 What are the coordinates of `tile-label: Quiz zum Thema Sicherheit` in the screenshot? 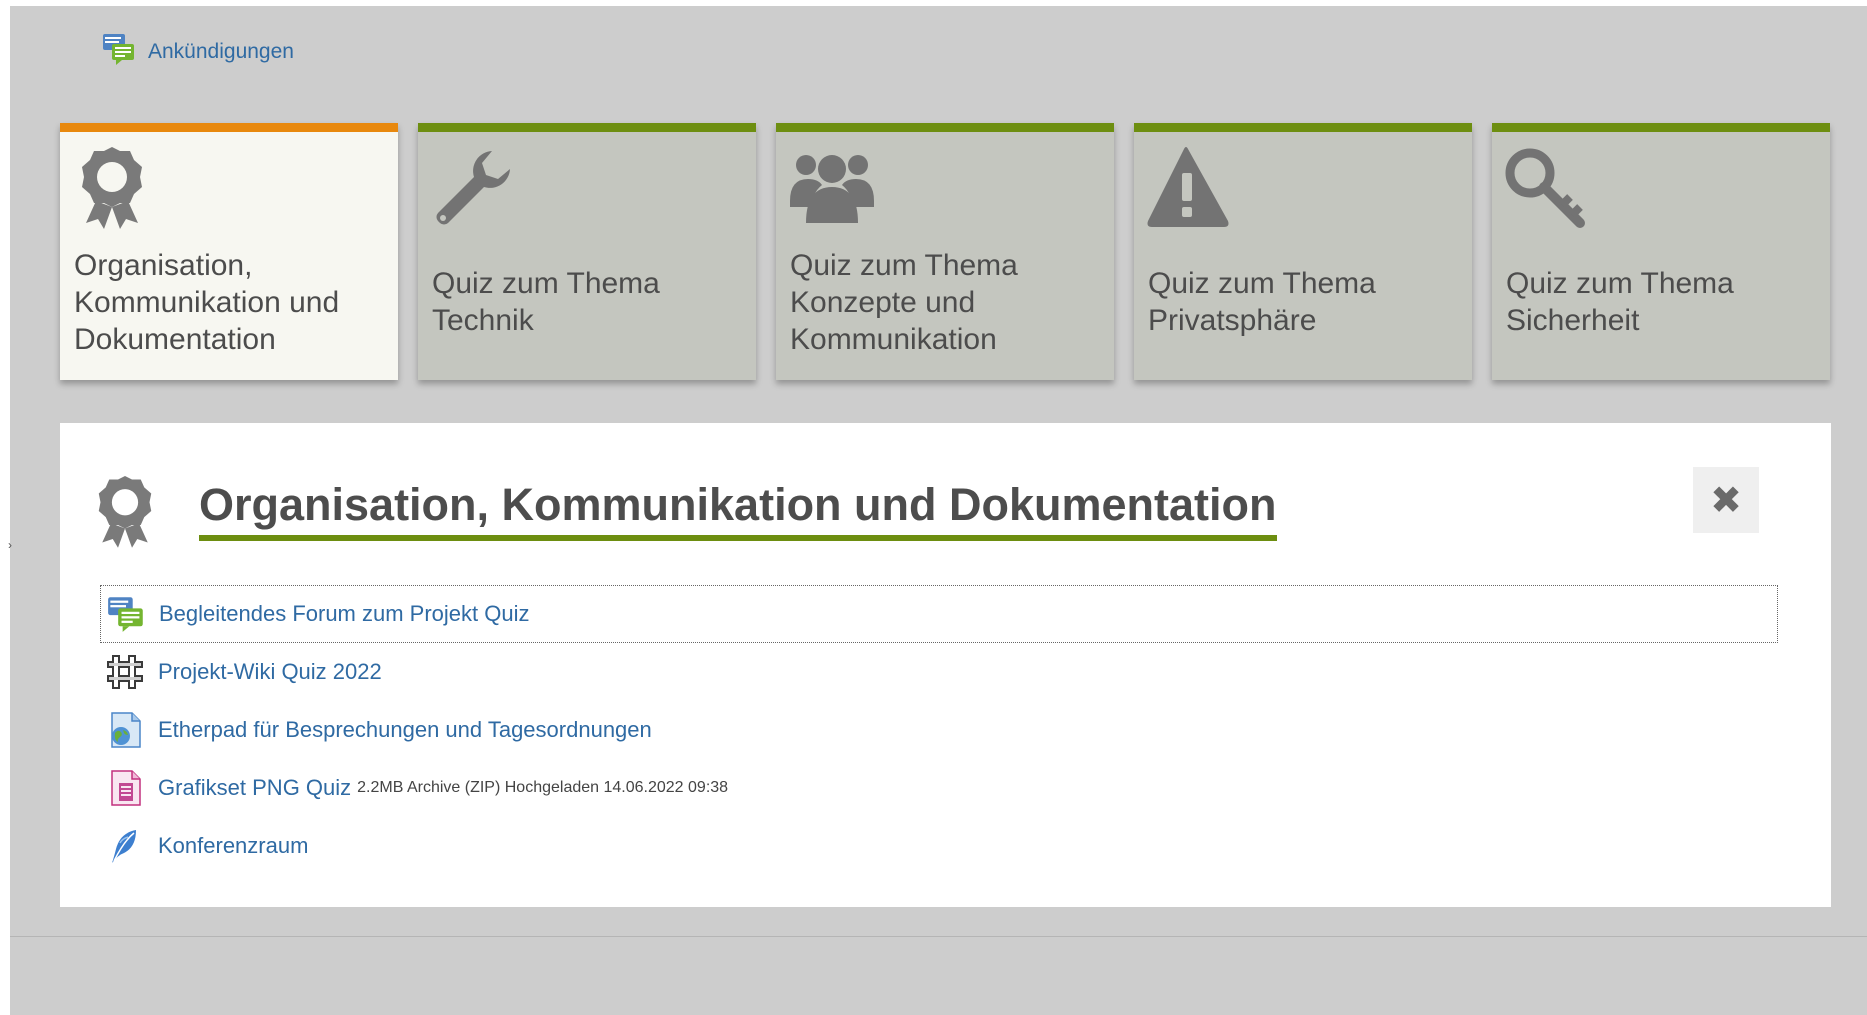 It's located at (1620, 302).